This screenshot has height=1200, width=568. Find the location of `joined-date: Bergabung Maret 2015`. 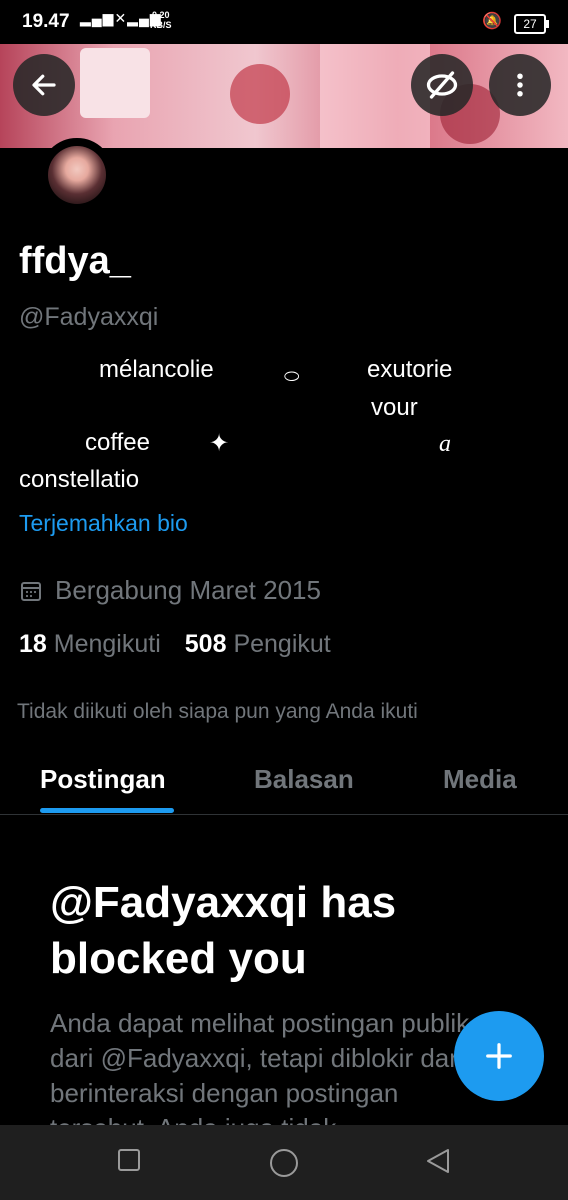

joined-date: Bergabung Maret 2015 is located at coordinates (170, 590).